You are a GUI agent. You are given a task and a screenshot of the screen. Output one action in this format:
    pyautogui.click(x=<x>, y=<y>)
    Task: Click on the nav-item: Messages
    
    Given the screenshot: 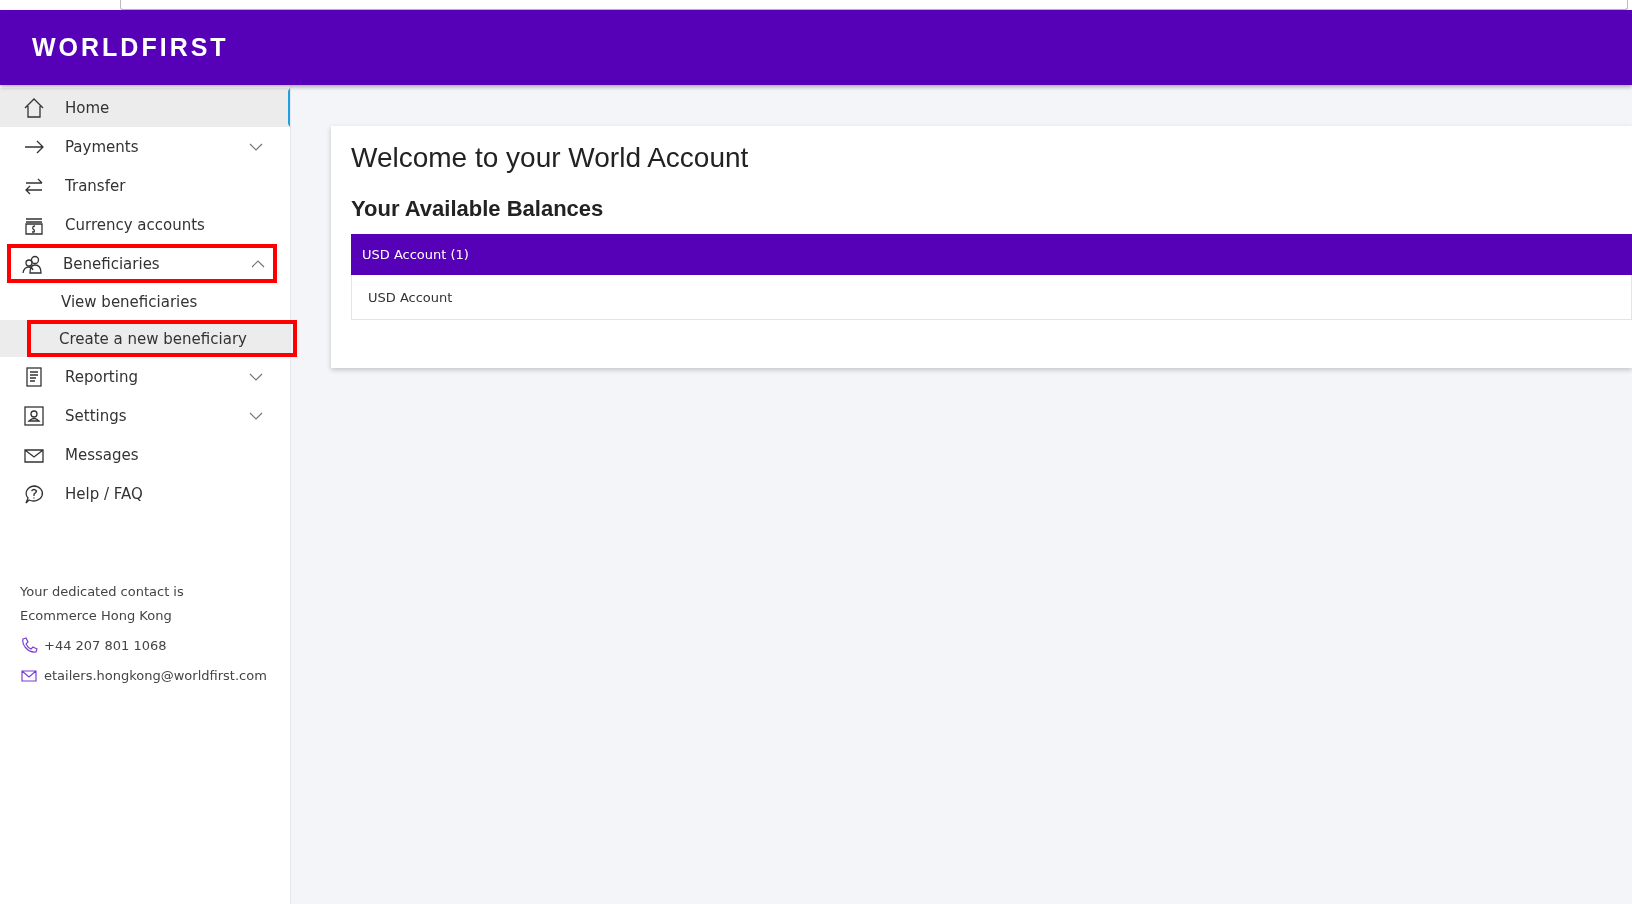 What is the action you would take?
    pyautogui.click(x=145, y=454)
    